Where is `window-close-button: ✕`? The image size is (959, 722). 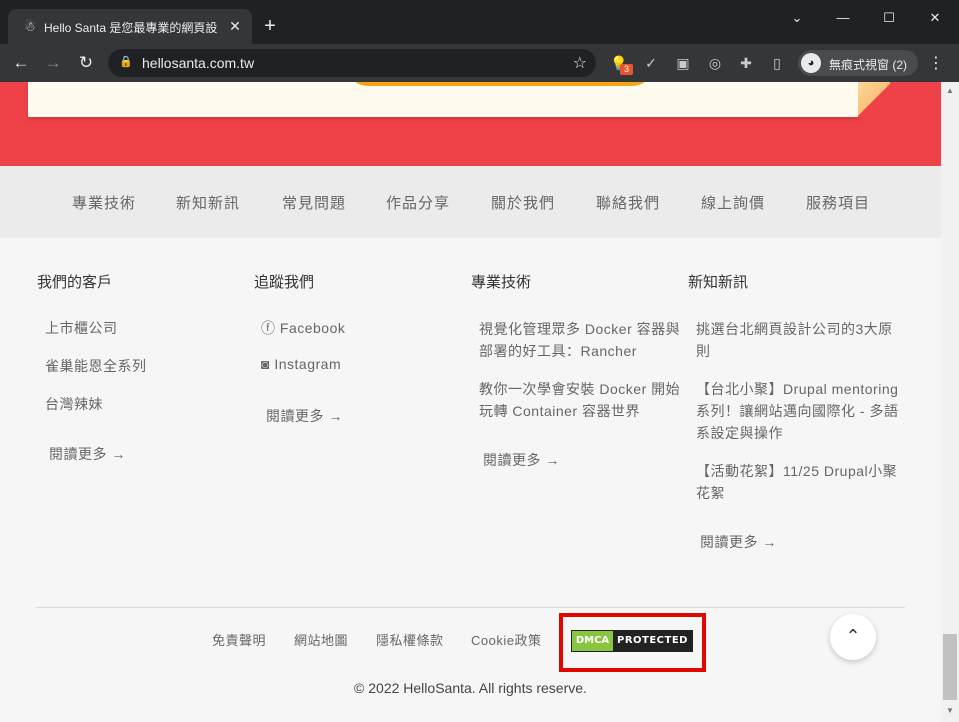 window-close-button: ✕ is located at coordinates (935, 18).